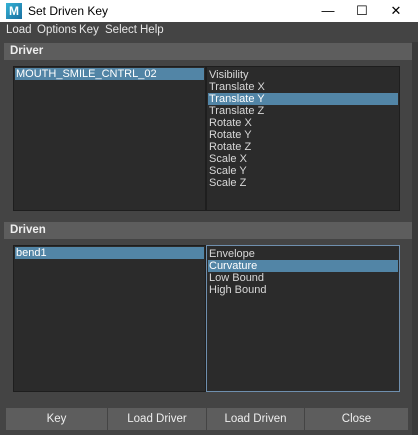 The width and height of the screenshot is (418, 435). I want to click on driver-attr-scale-x: Scale X, so click(303, 159).